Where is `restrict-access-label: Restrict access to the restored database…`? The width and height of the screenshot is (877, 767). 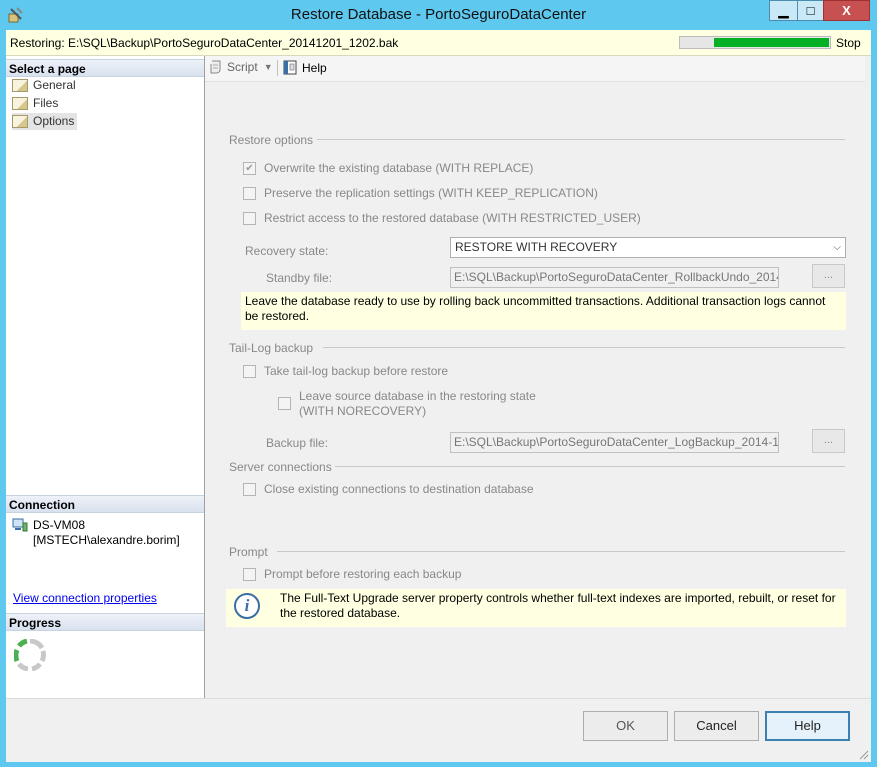
restrict-access-label: Restrict access to the restored database… is located at coordinates (452, 218).